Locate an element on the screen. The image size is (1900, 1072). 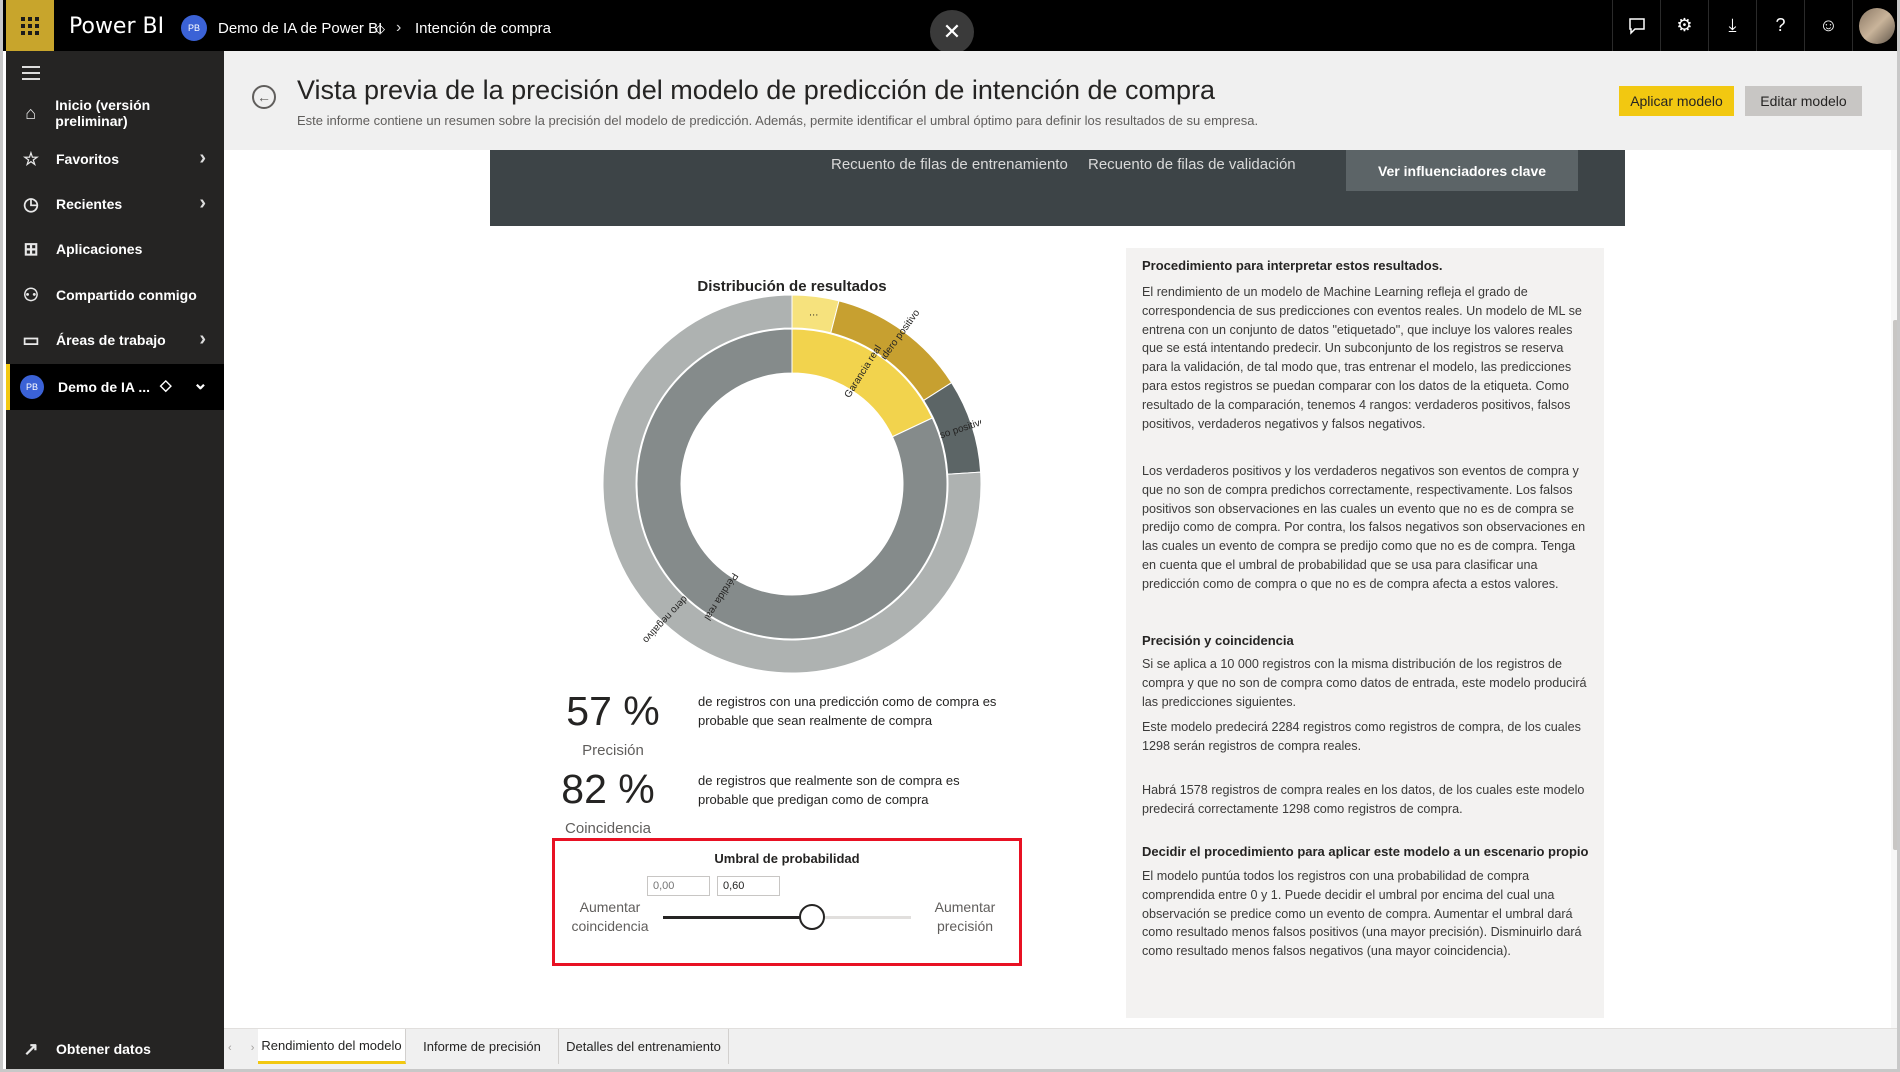
back-arrow-icon: ← is located at coordinates (264, 97).